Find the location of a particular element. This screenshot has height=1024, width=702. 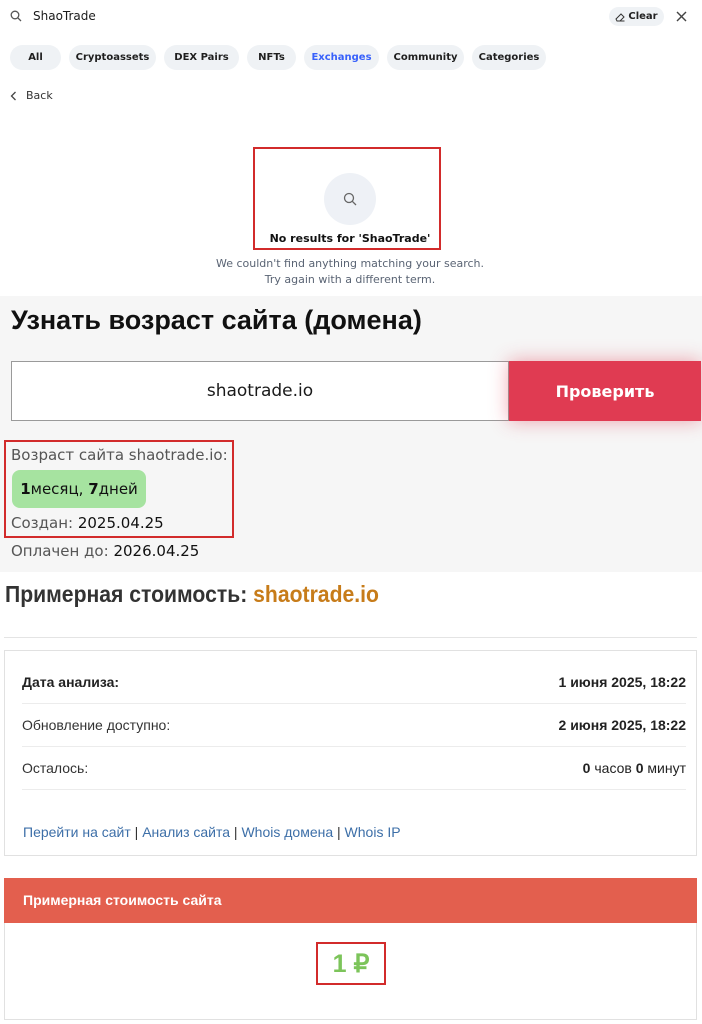

close-icon is located at coordinates (681, 16).